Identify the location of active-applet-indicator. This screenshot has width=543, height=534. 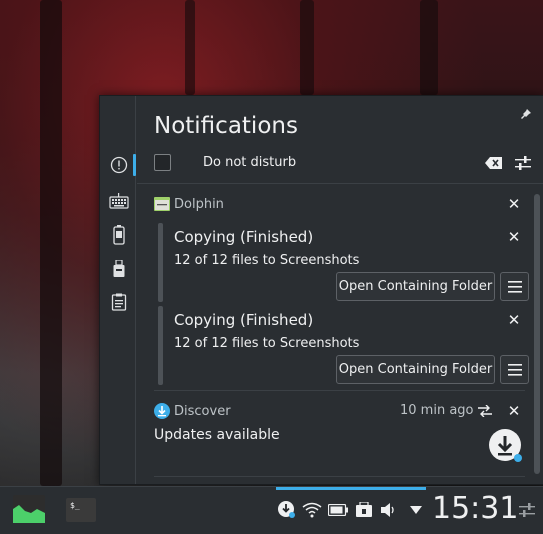
(134, 165).